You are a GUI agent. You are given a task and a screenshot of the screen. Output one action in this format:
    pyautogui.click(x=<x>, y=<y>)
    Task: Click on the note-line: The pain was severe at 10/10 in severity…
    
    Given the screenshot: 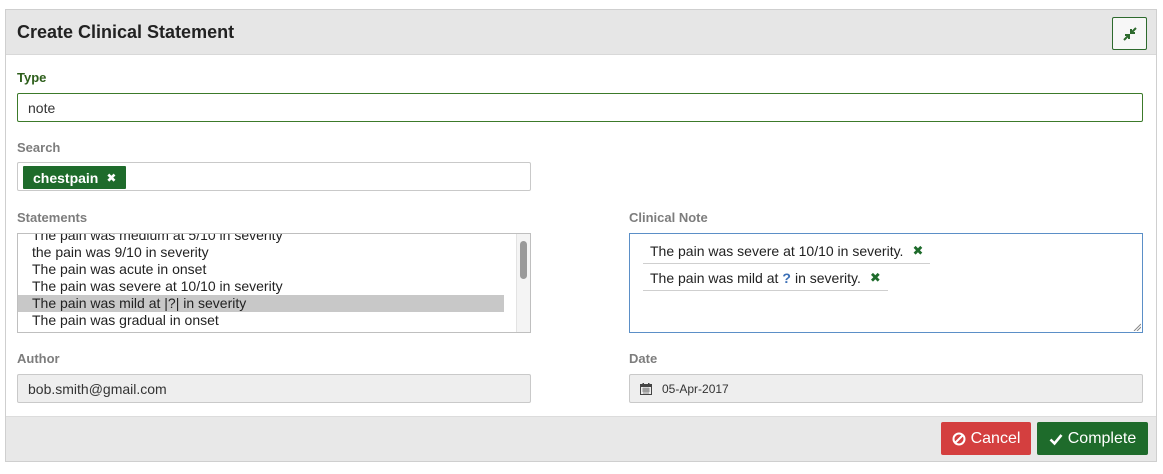 What is the action you would take?
    pyautogui.click(x=787, y=251)
    